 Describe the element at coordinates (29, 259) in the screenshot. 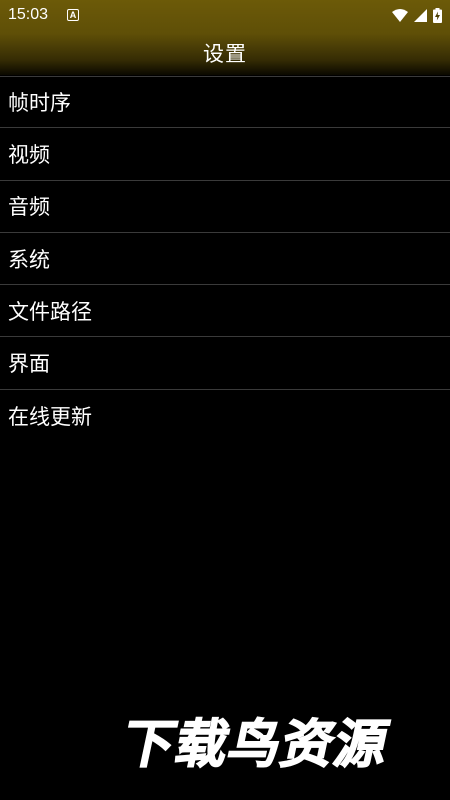

I see `menu-item-label: 系统` at that location.